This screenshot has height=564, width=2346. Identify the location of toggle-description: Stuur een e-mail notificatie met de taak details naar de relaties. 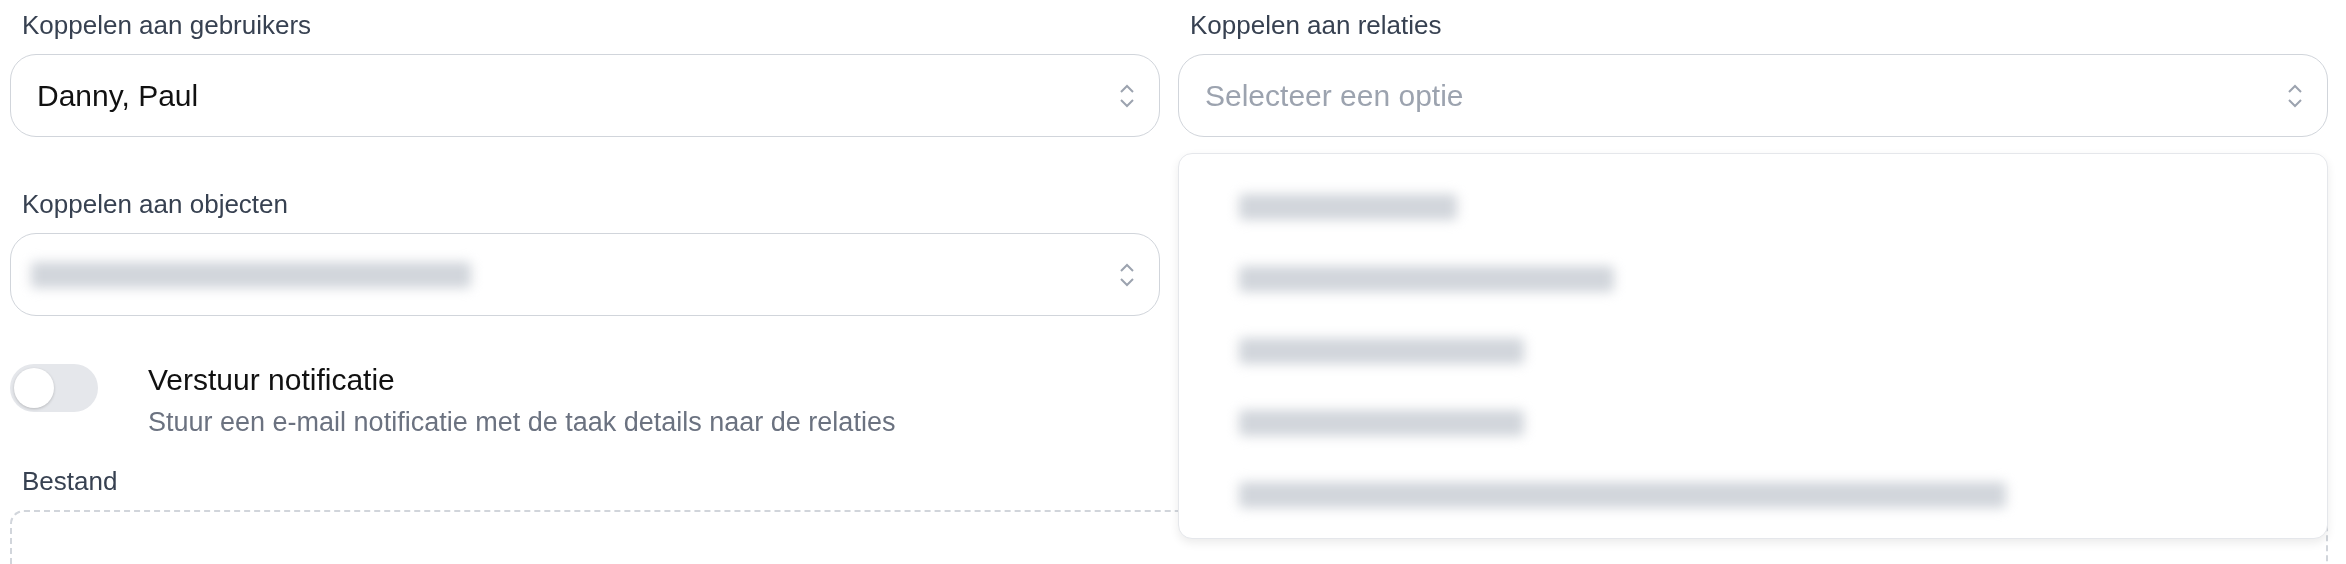
(522, 422).